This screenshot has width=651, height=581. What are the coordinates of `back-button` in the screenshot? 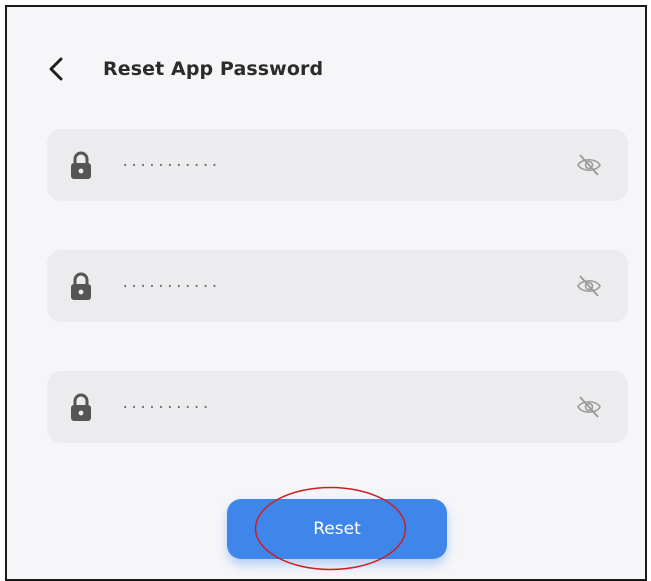 It's located at (60, 69).